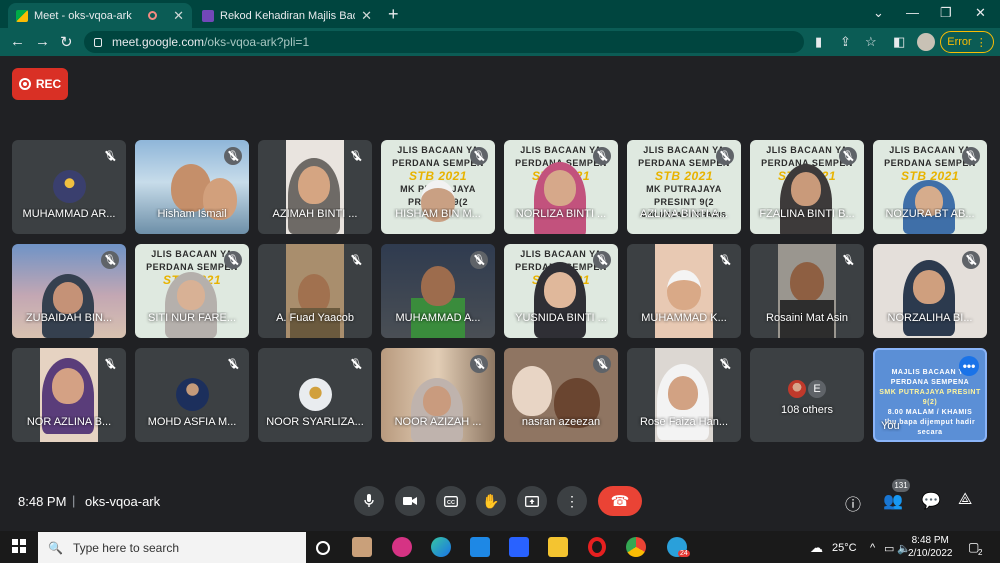 This screenshot has width=1000, height=563. I want to click on present-button, so click(532, 501).